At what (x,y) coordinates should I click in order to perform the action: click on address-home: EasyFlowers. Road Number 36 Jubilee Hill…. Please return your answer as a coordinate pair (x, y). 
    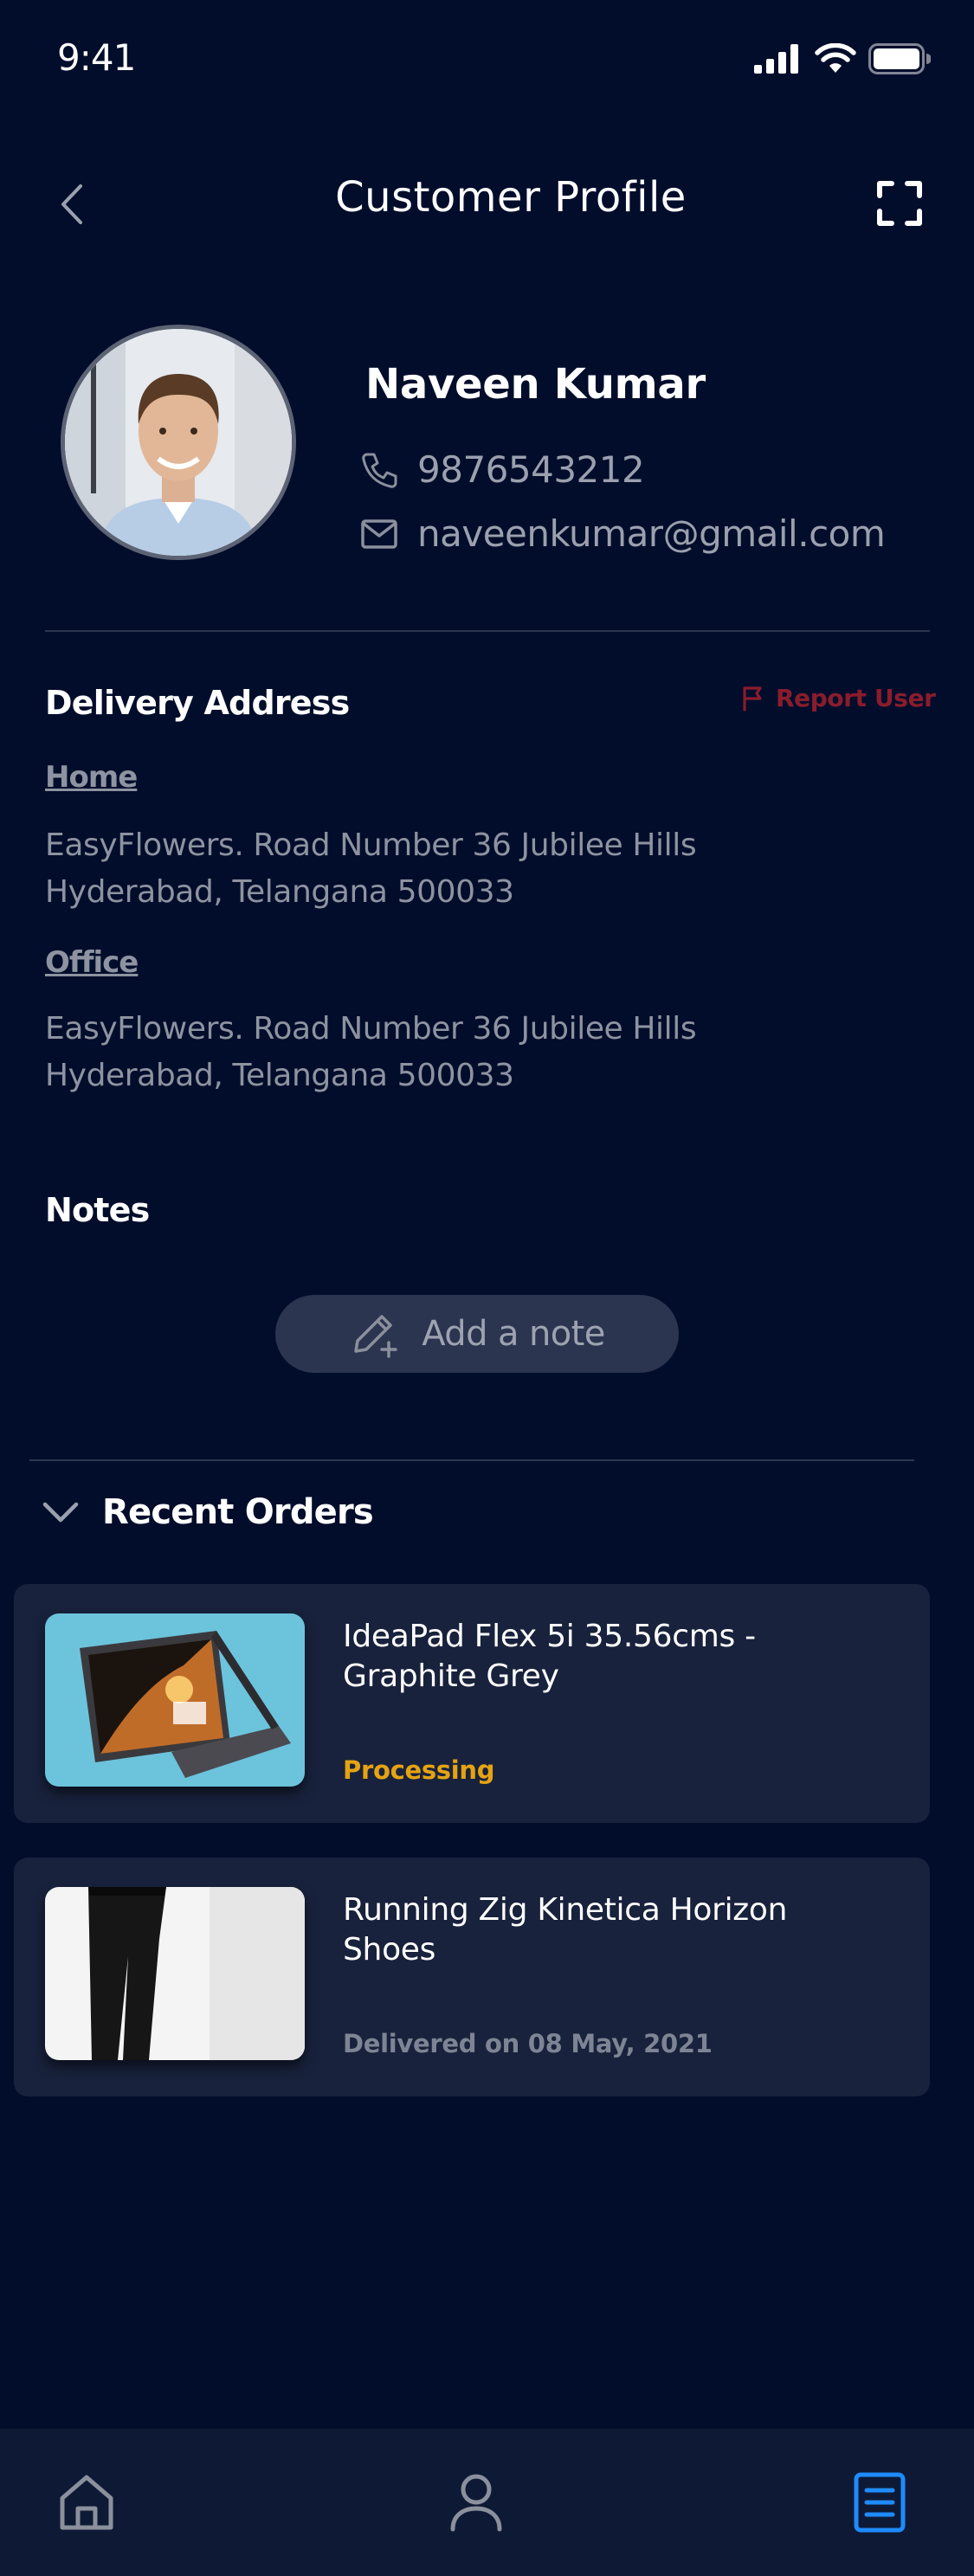
    Looking at the image, I should click on (434, 869).